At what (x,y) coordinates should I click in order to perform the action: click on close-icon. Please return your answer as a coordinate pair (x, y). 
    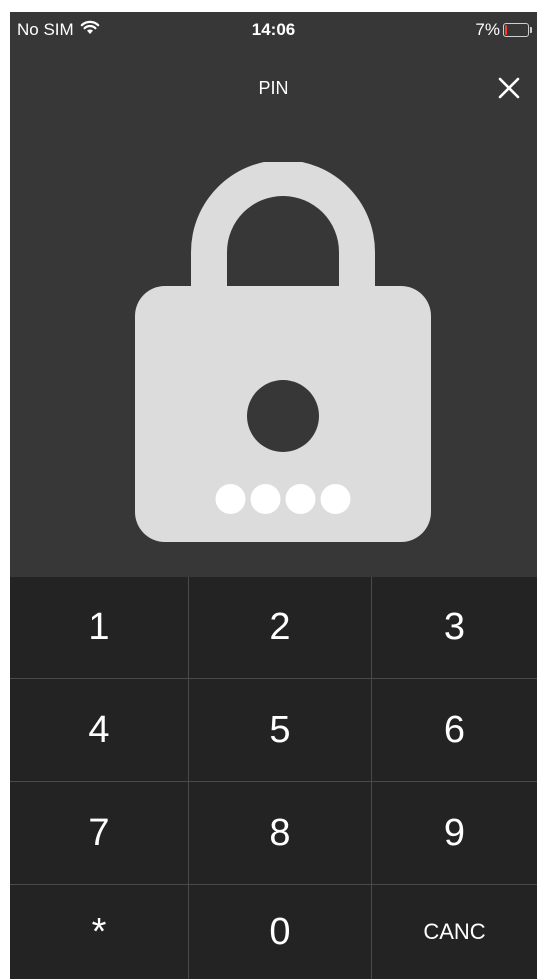
    Looking at the image, I should click on (509, 88).